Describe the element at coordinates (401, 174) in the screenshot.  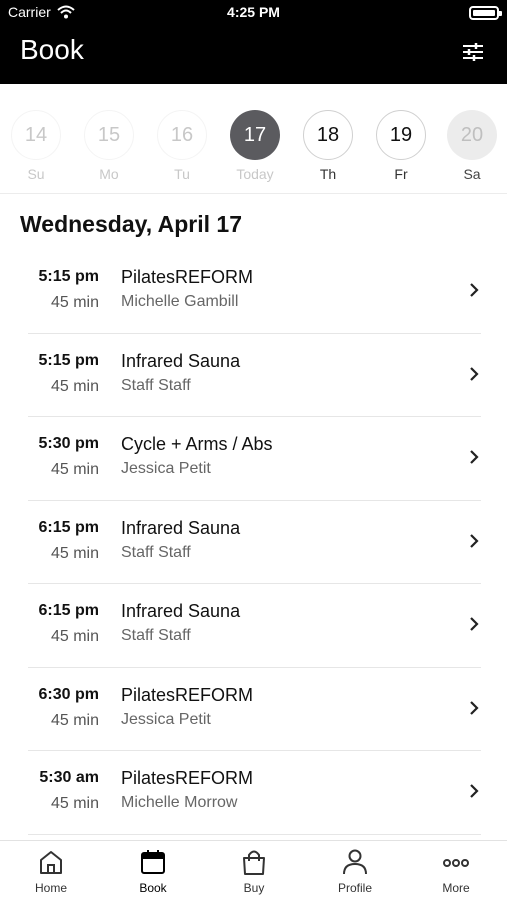
I see `day-label: Fr` at that location.